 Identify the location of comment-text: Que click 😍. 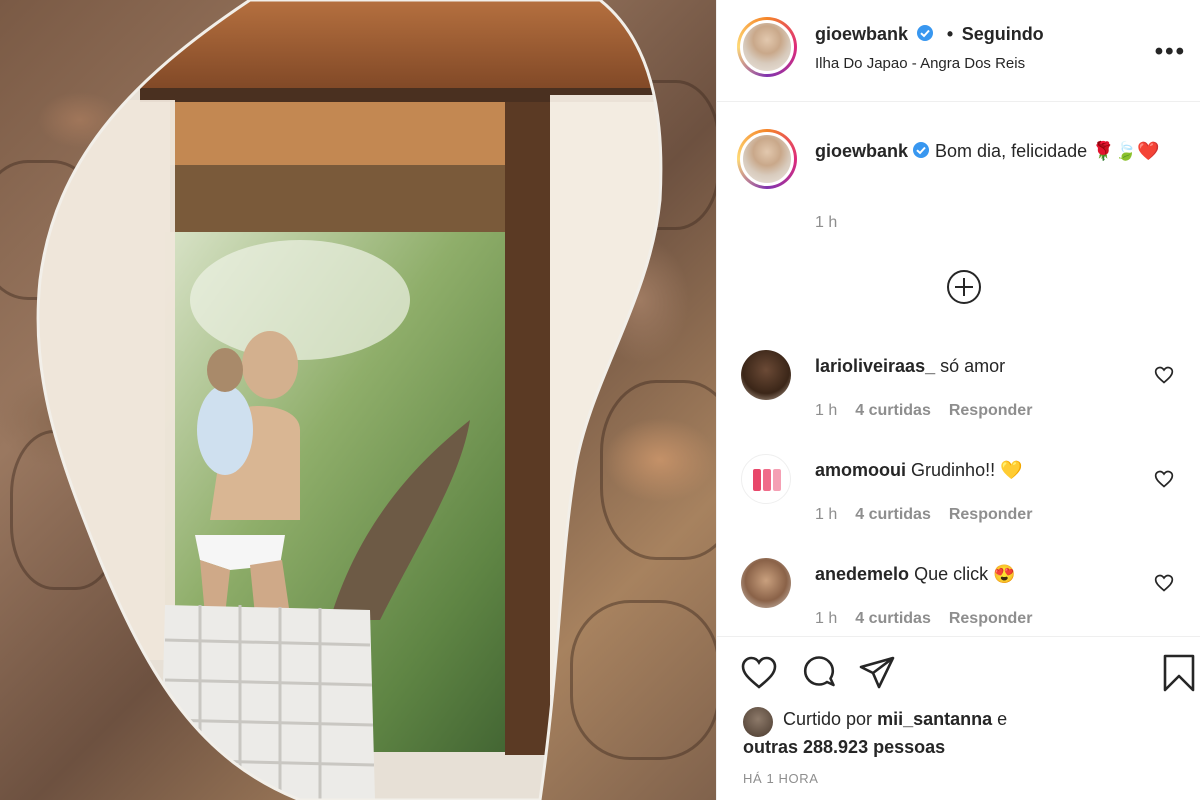
(965, 574).